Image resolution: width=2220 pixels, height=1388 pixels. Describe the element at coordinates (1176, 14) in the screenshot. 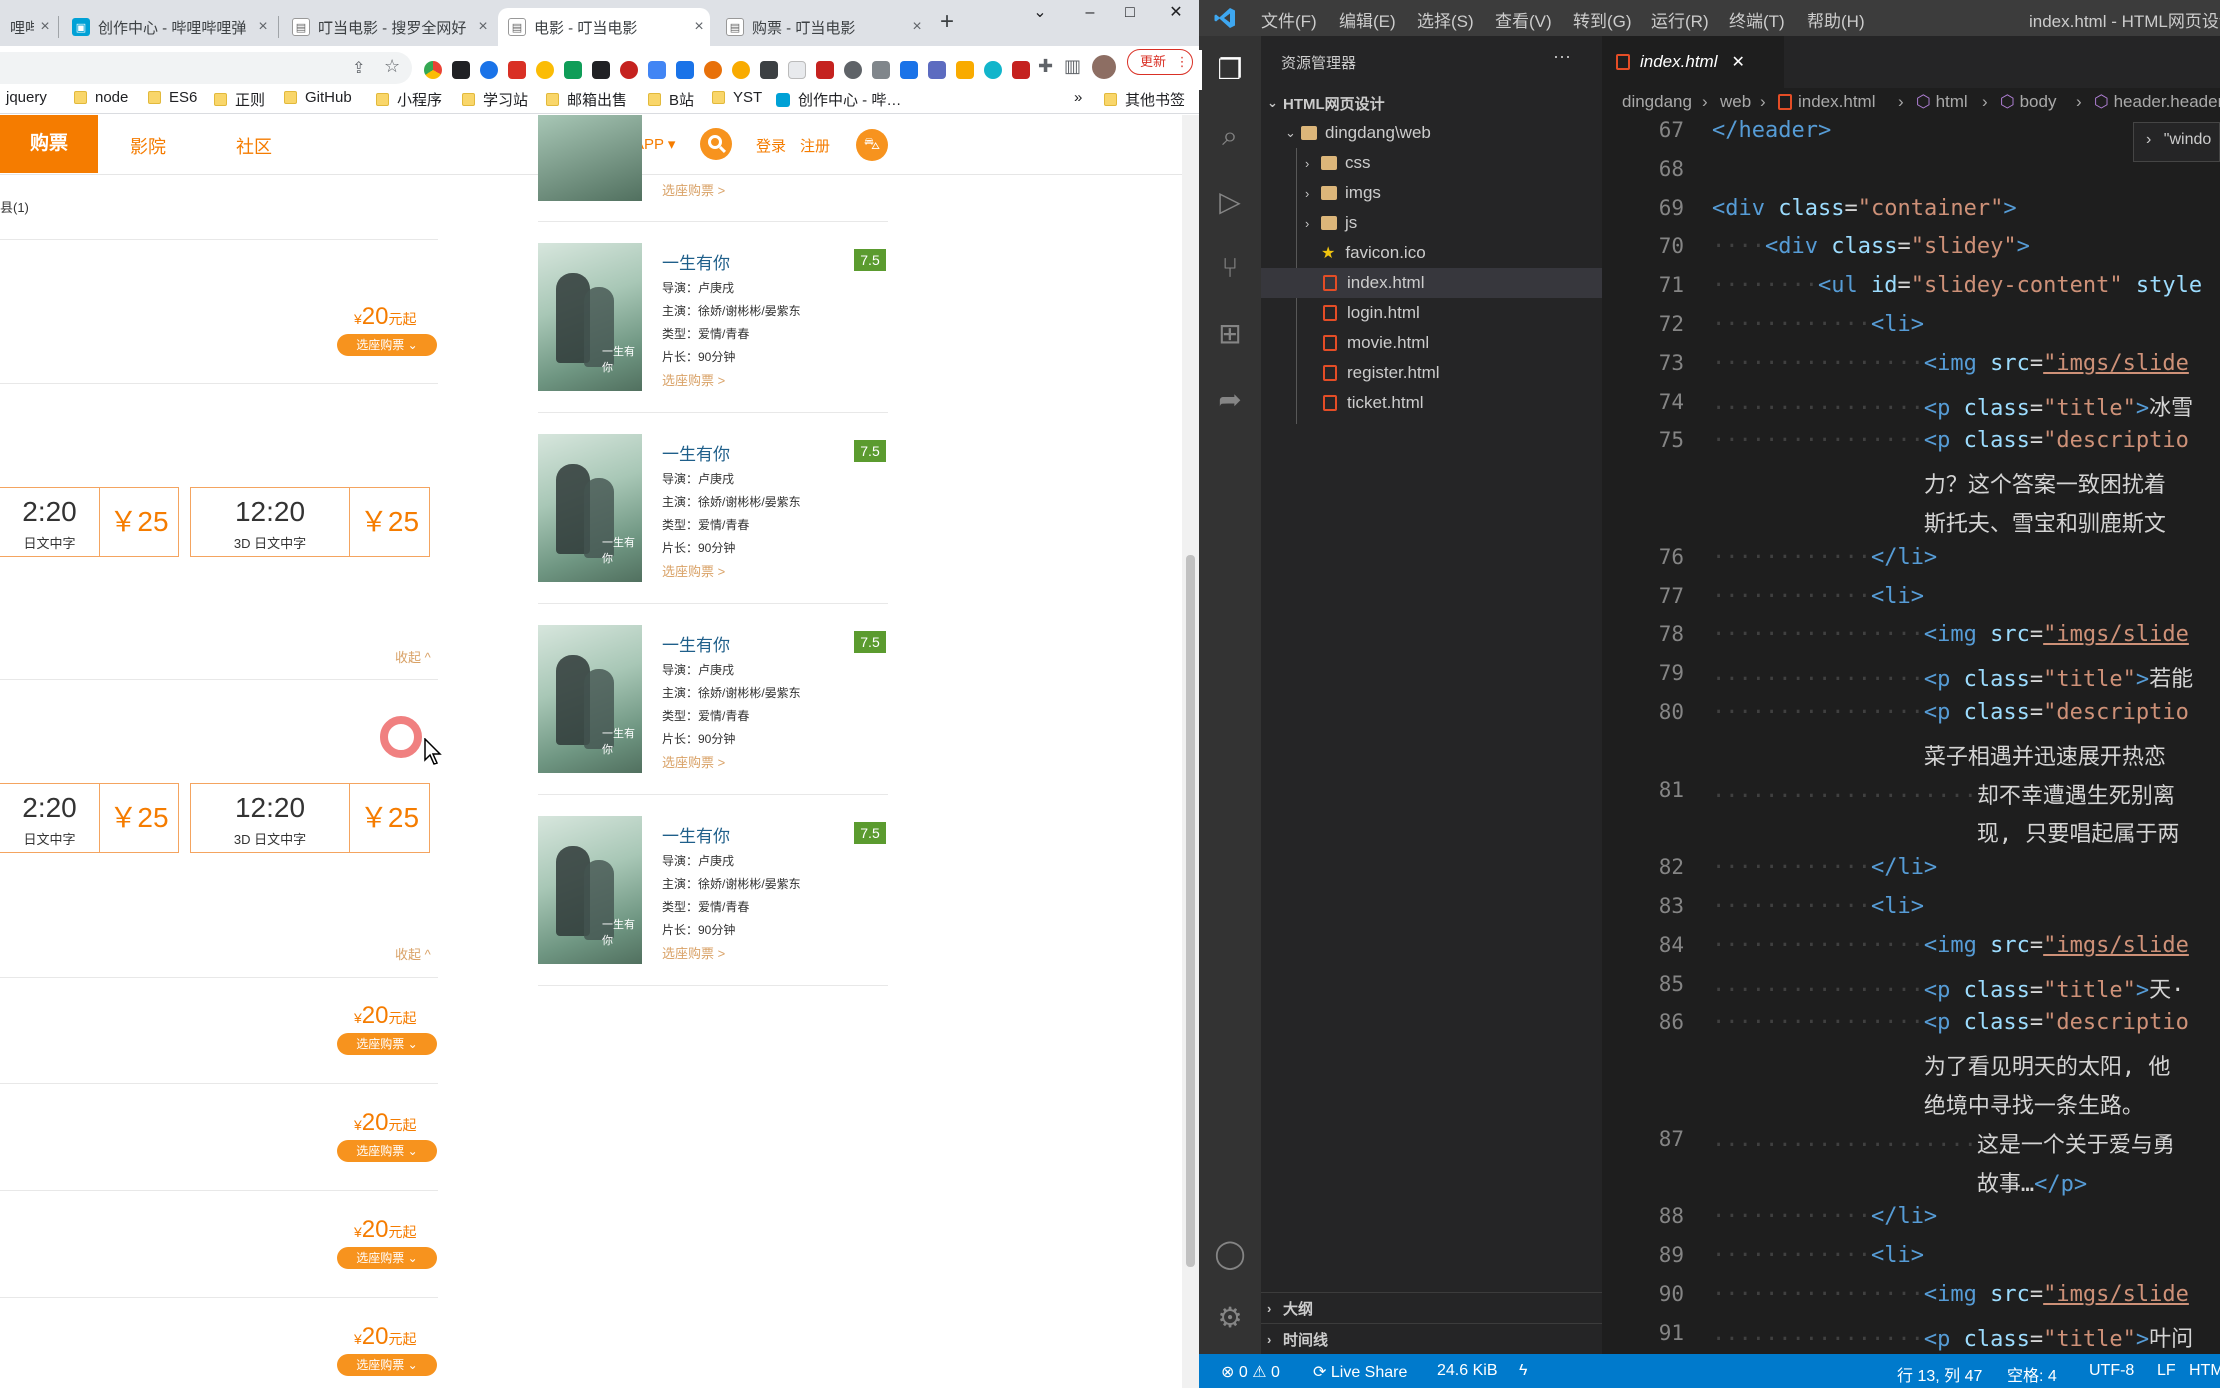

I see `close-window-button: ✕` at that location.